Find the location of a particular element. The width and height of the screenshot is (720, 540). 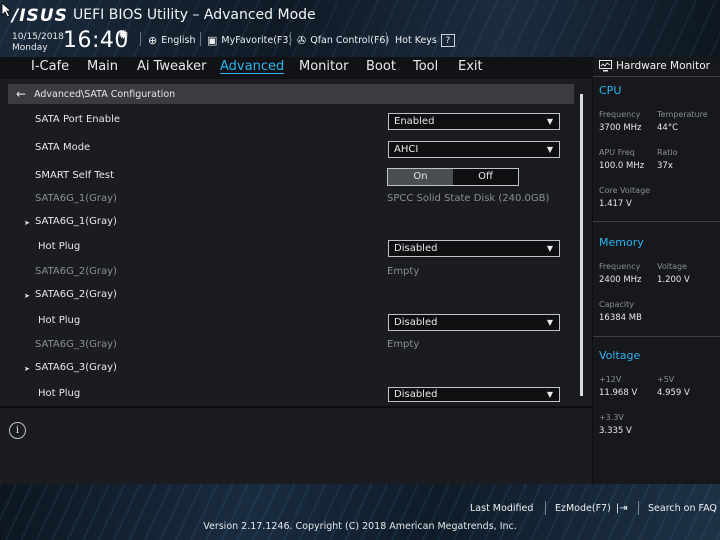

port2-expand-item: SATA6G_2(Gray) is located at coordinates (76, 294).